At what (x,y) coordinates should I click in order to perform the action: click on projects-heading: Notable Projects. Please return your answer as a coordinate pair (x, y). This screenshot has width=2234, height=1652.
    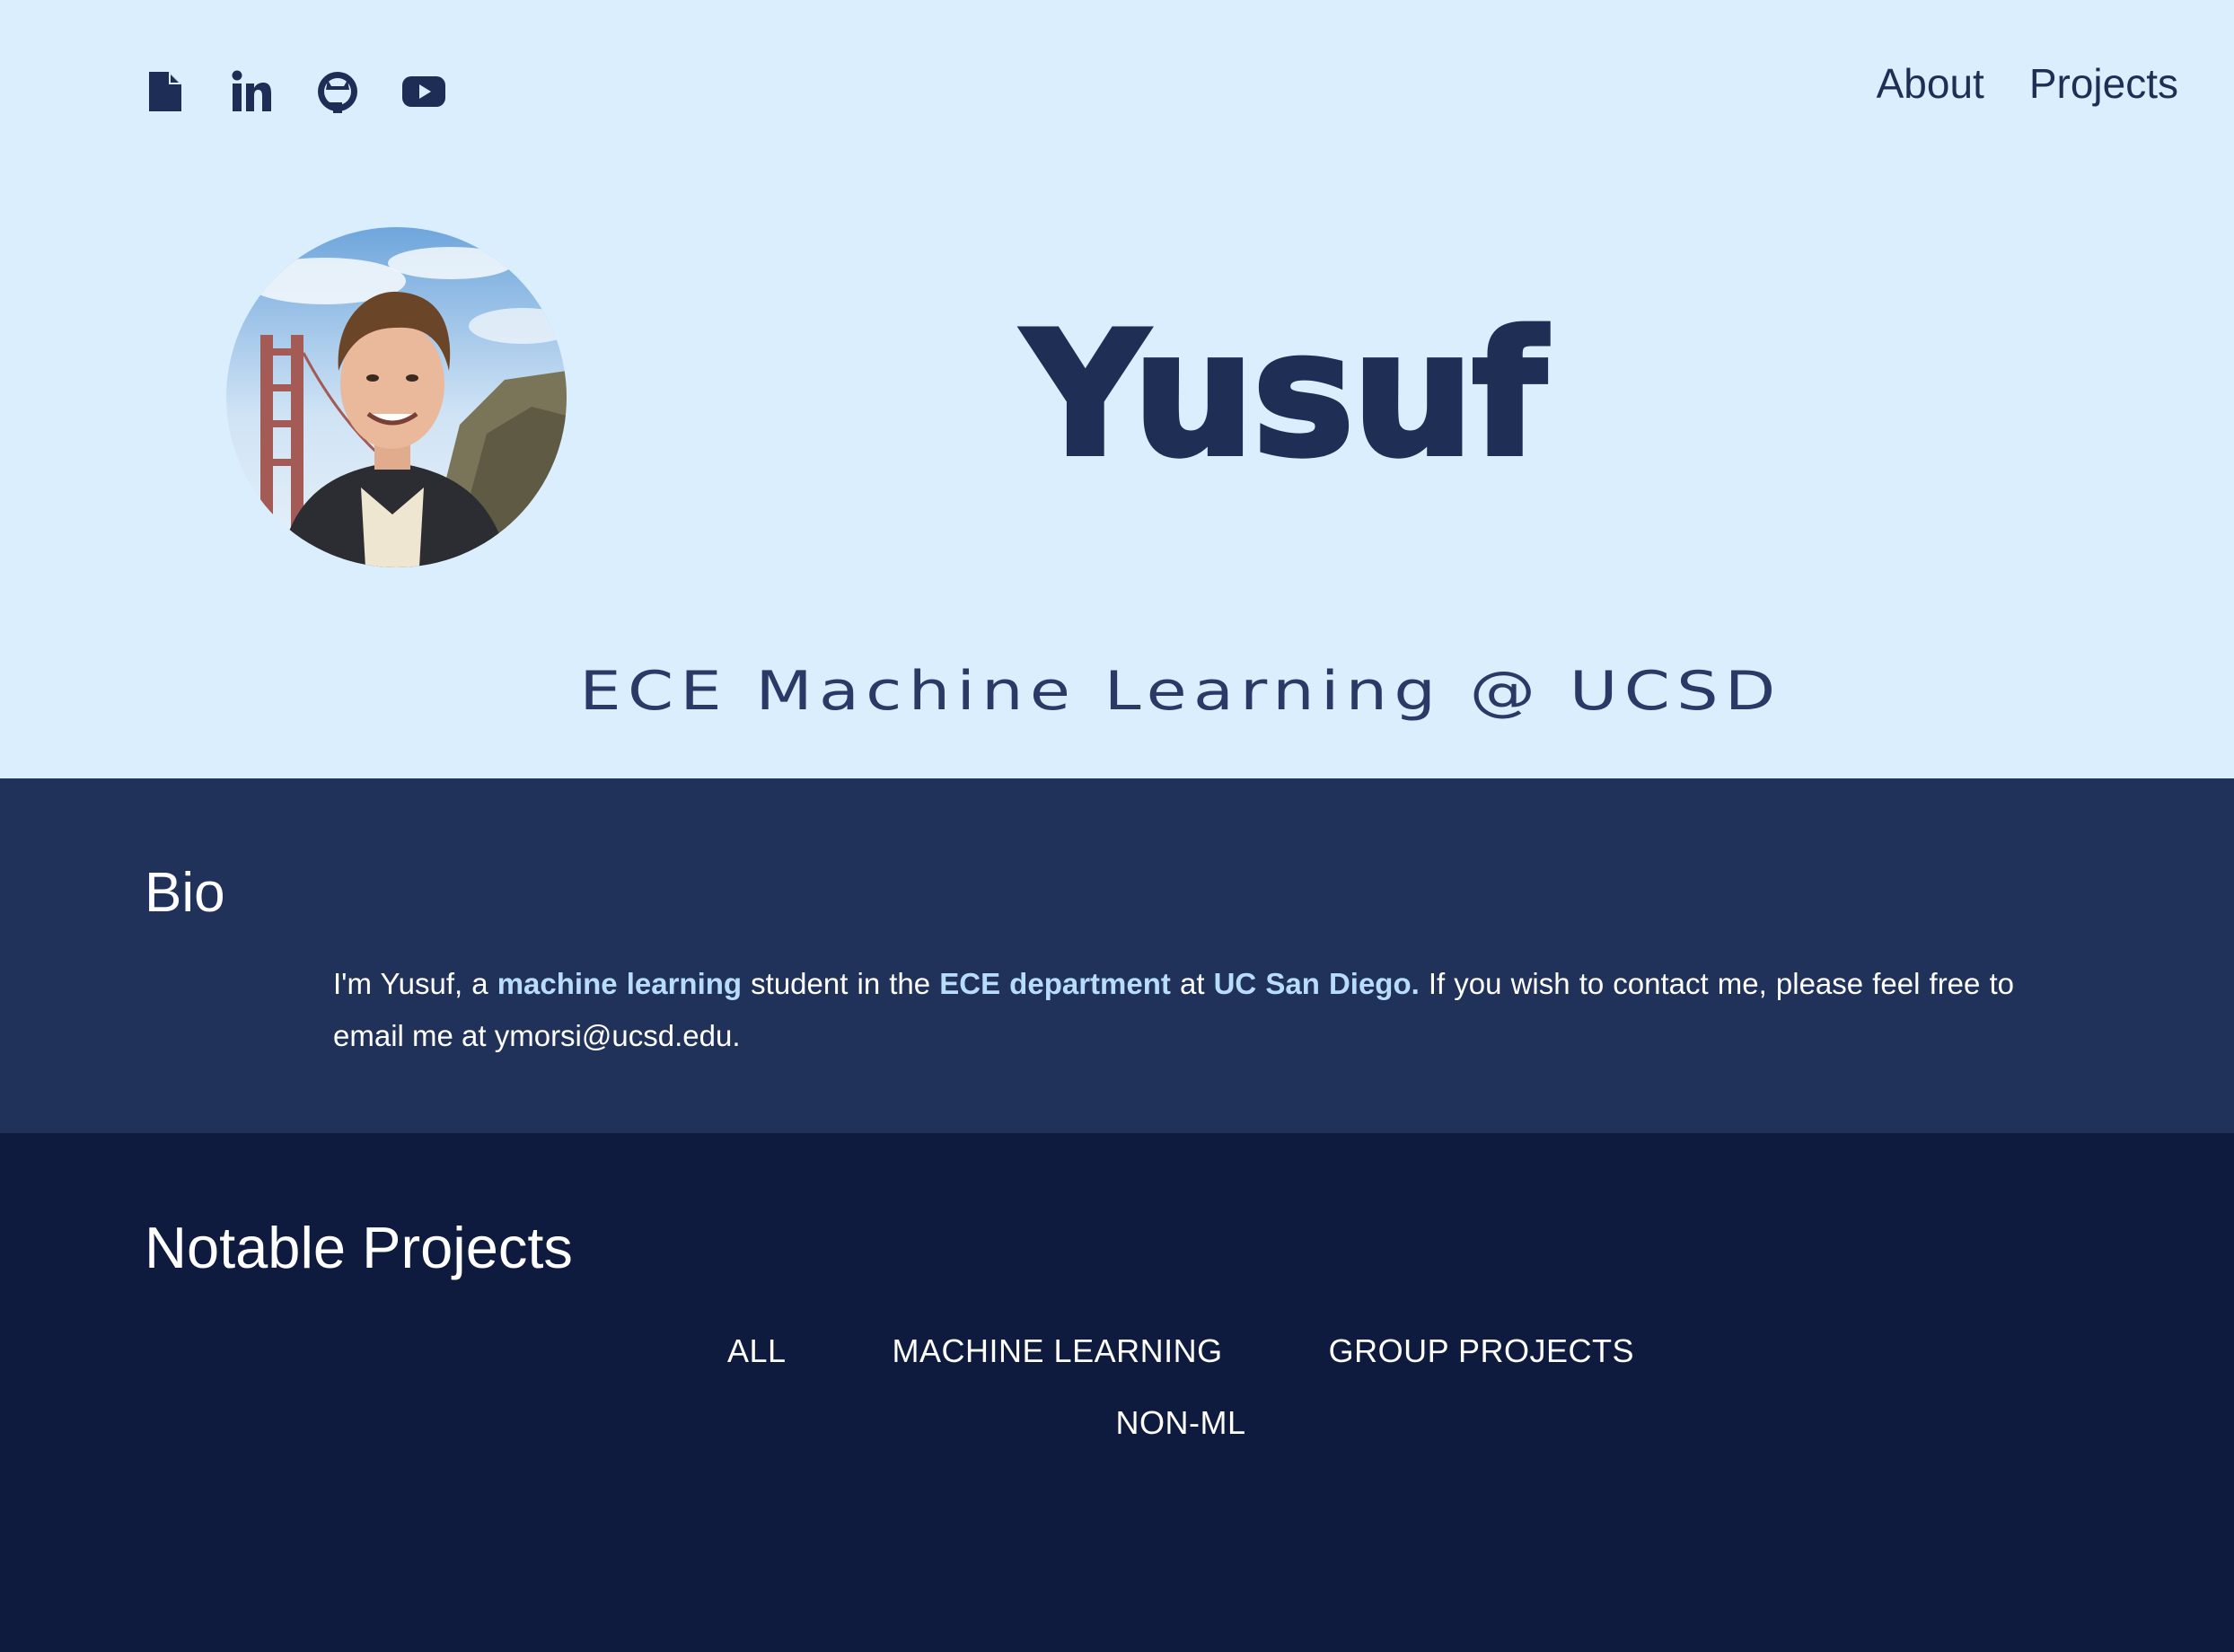
    Looking at the image, I should click on (359, 1248).